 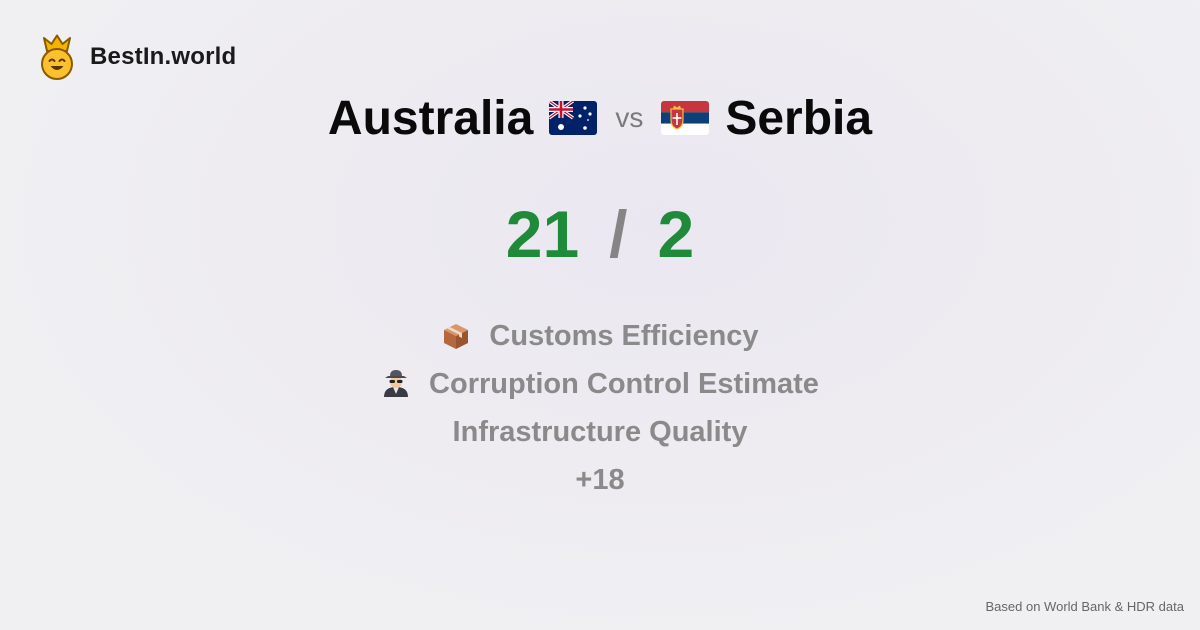 I want to click on brand: BestIn.world, so click(x=137, y=57).